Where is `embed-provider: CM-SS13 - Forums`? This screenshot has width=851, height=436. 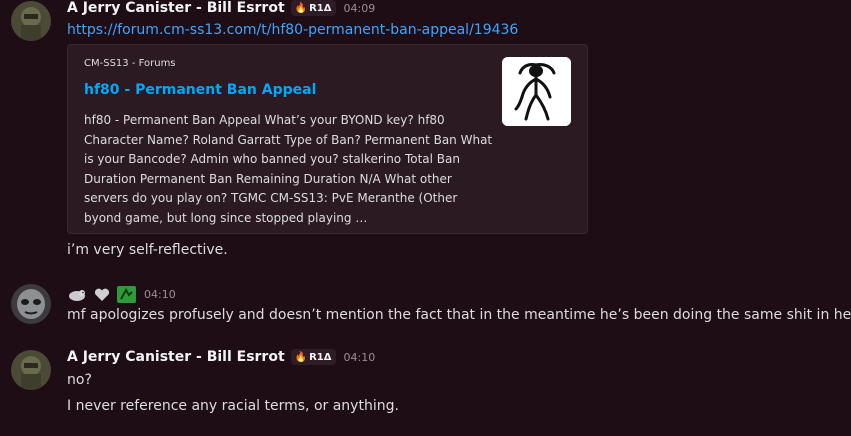 embed-provider: CM-SS13 - Forums is located at coordinates (130, 63).